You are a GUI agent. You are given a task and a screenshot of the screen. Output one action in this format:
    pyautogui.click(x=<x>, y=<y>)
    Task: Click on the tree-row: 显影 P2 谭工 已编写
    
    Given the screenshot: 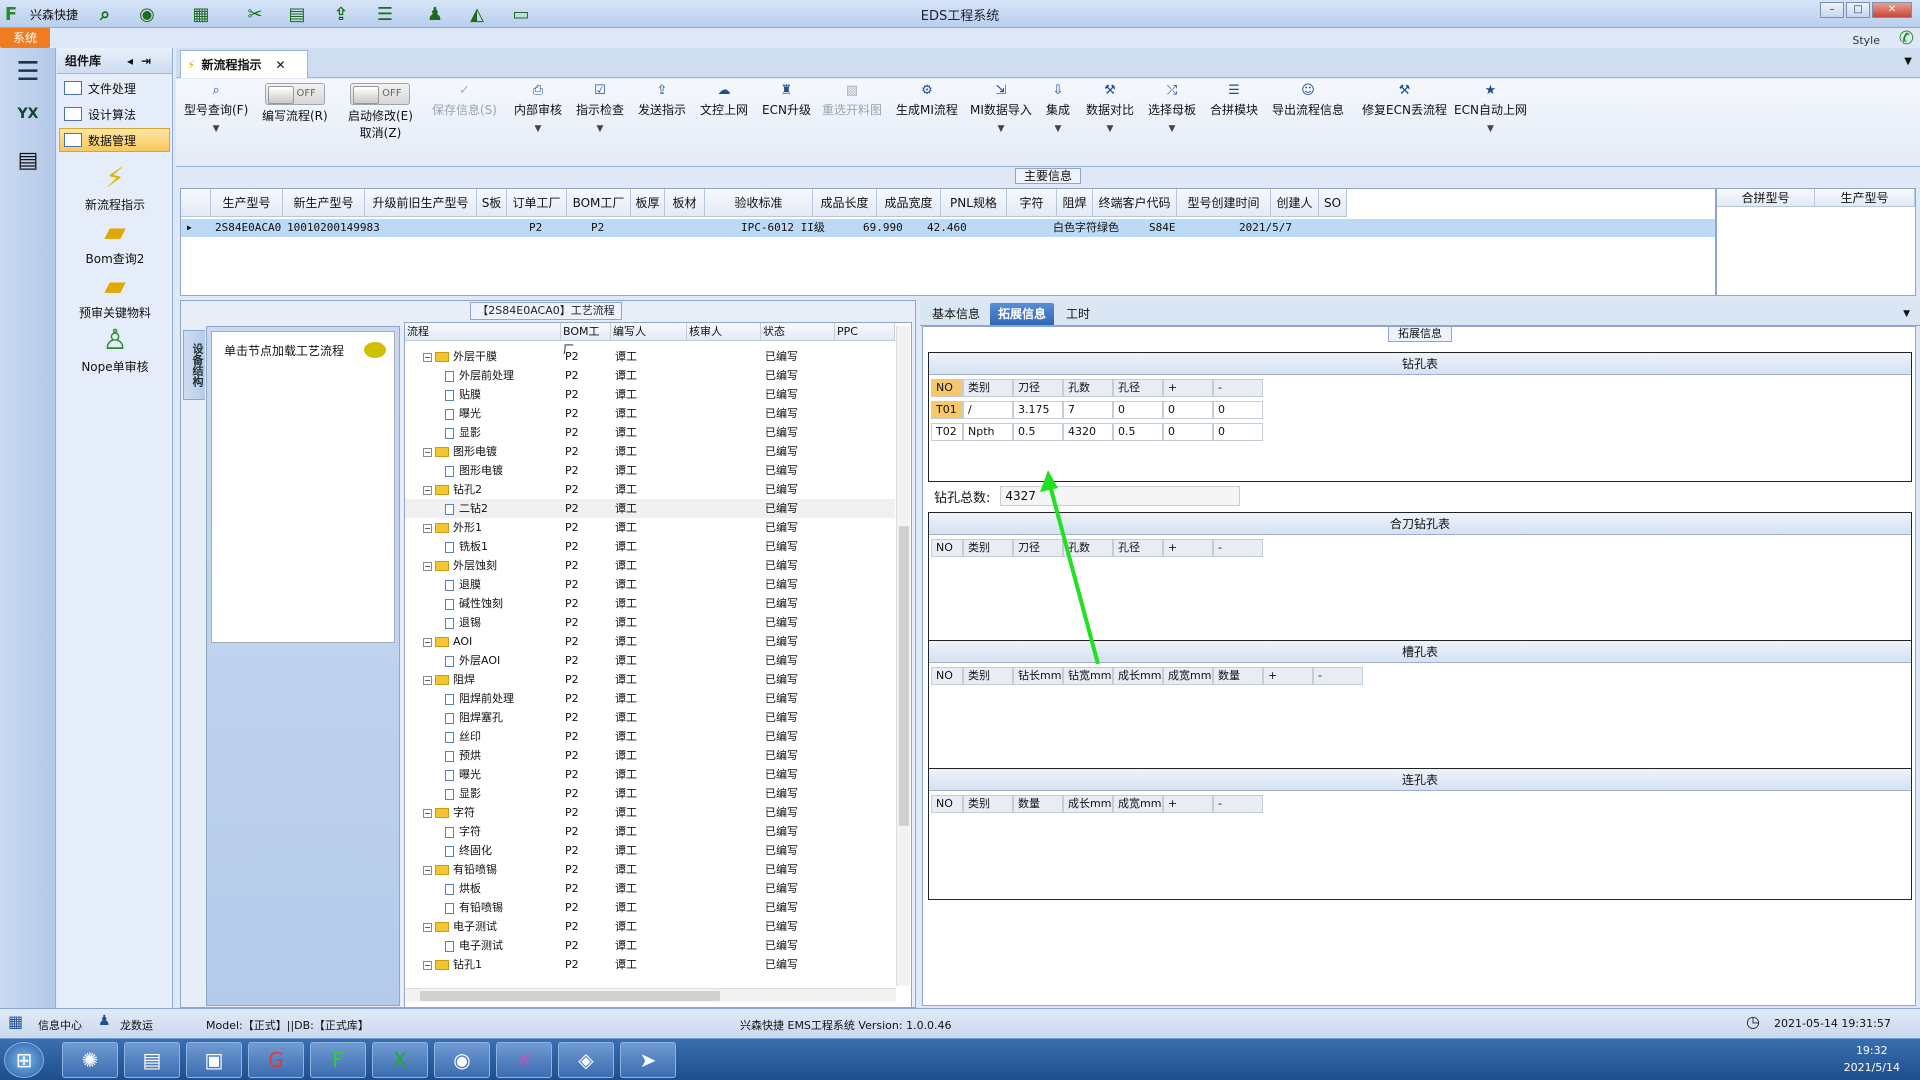 What is the action you would take?
    pyautogui.click(x=650, y=793)
    